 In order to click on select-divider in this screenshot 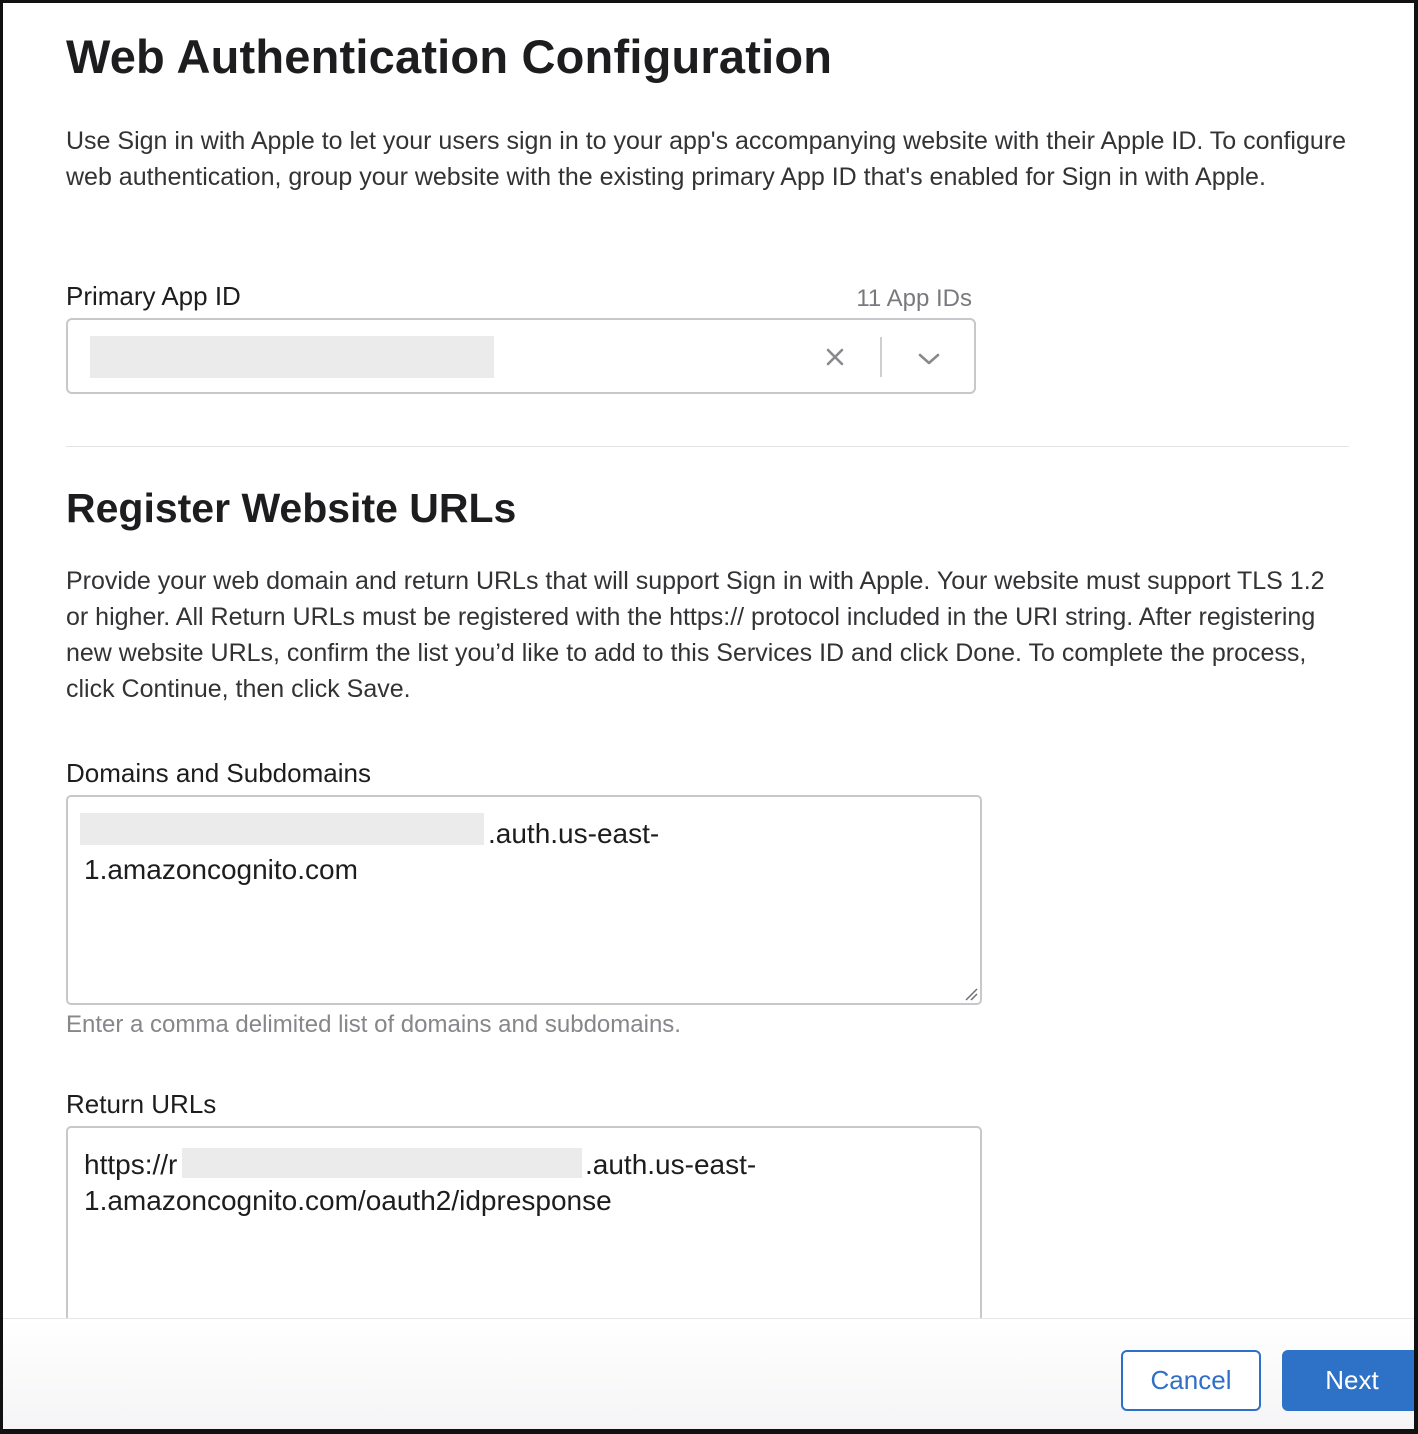, I will do `click(881, 357)`.